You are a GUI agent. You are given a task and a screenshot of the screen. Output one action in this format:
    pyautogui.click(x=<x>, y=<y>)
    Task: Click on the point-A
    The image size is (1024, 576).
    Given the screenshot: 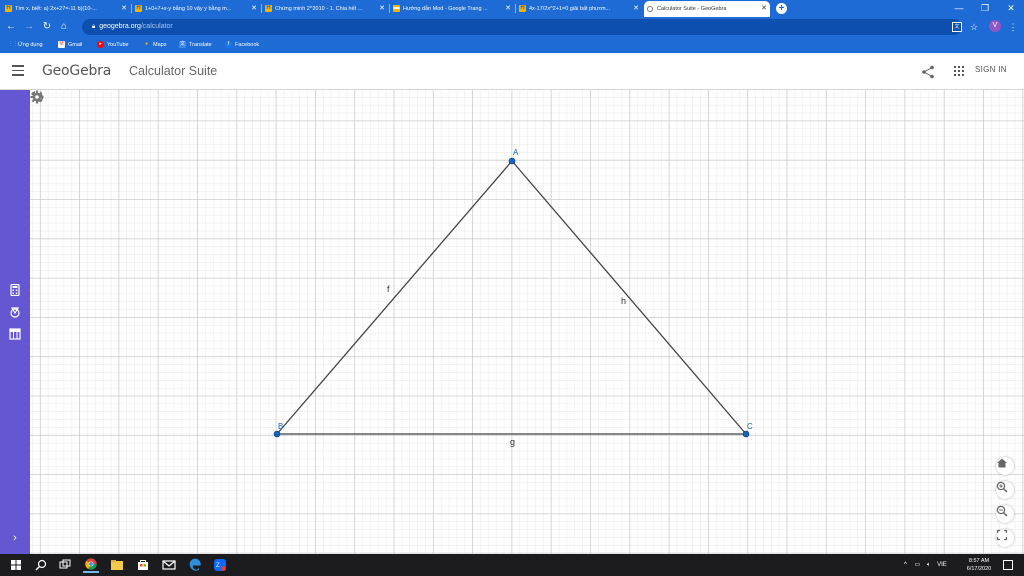 What is the action you would take?
    pyautogui.click(x=512, y=161)
    